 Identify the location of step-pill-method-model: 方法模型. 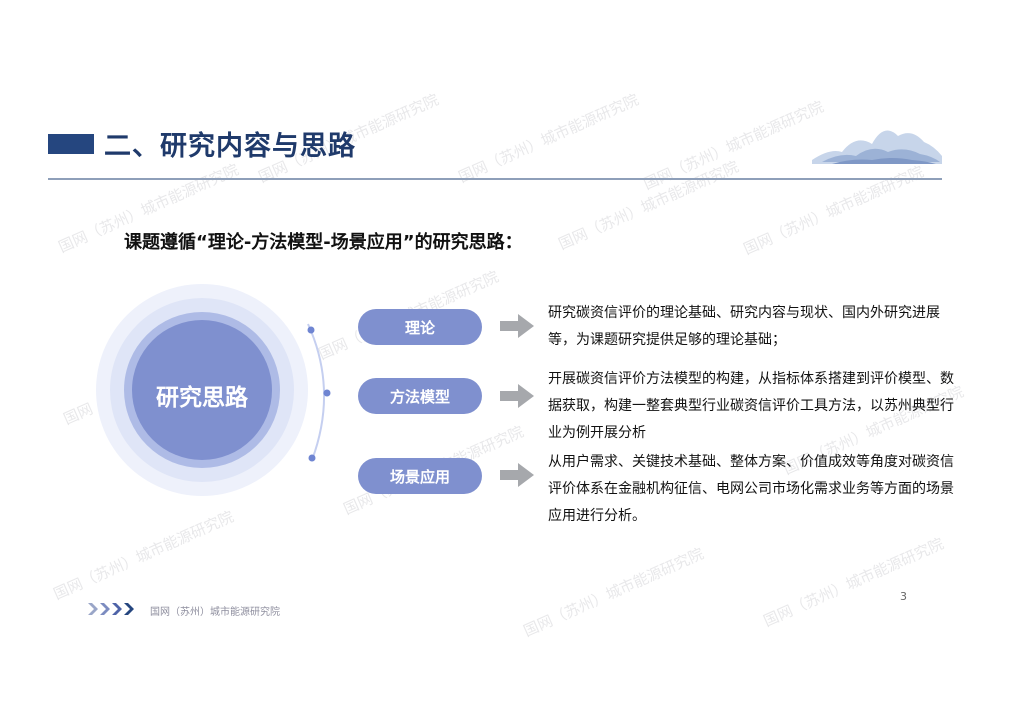
(420, 396).